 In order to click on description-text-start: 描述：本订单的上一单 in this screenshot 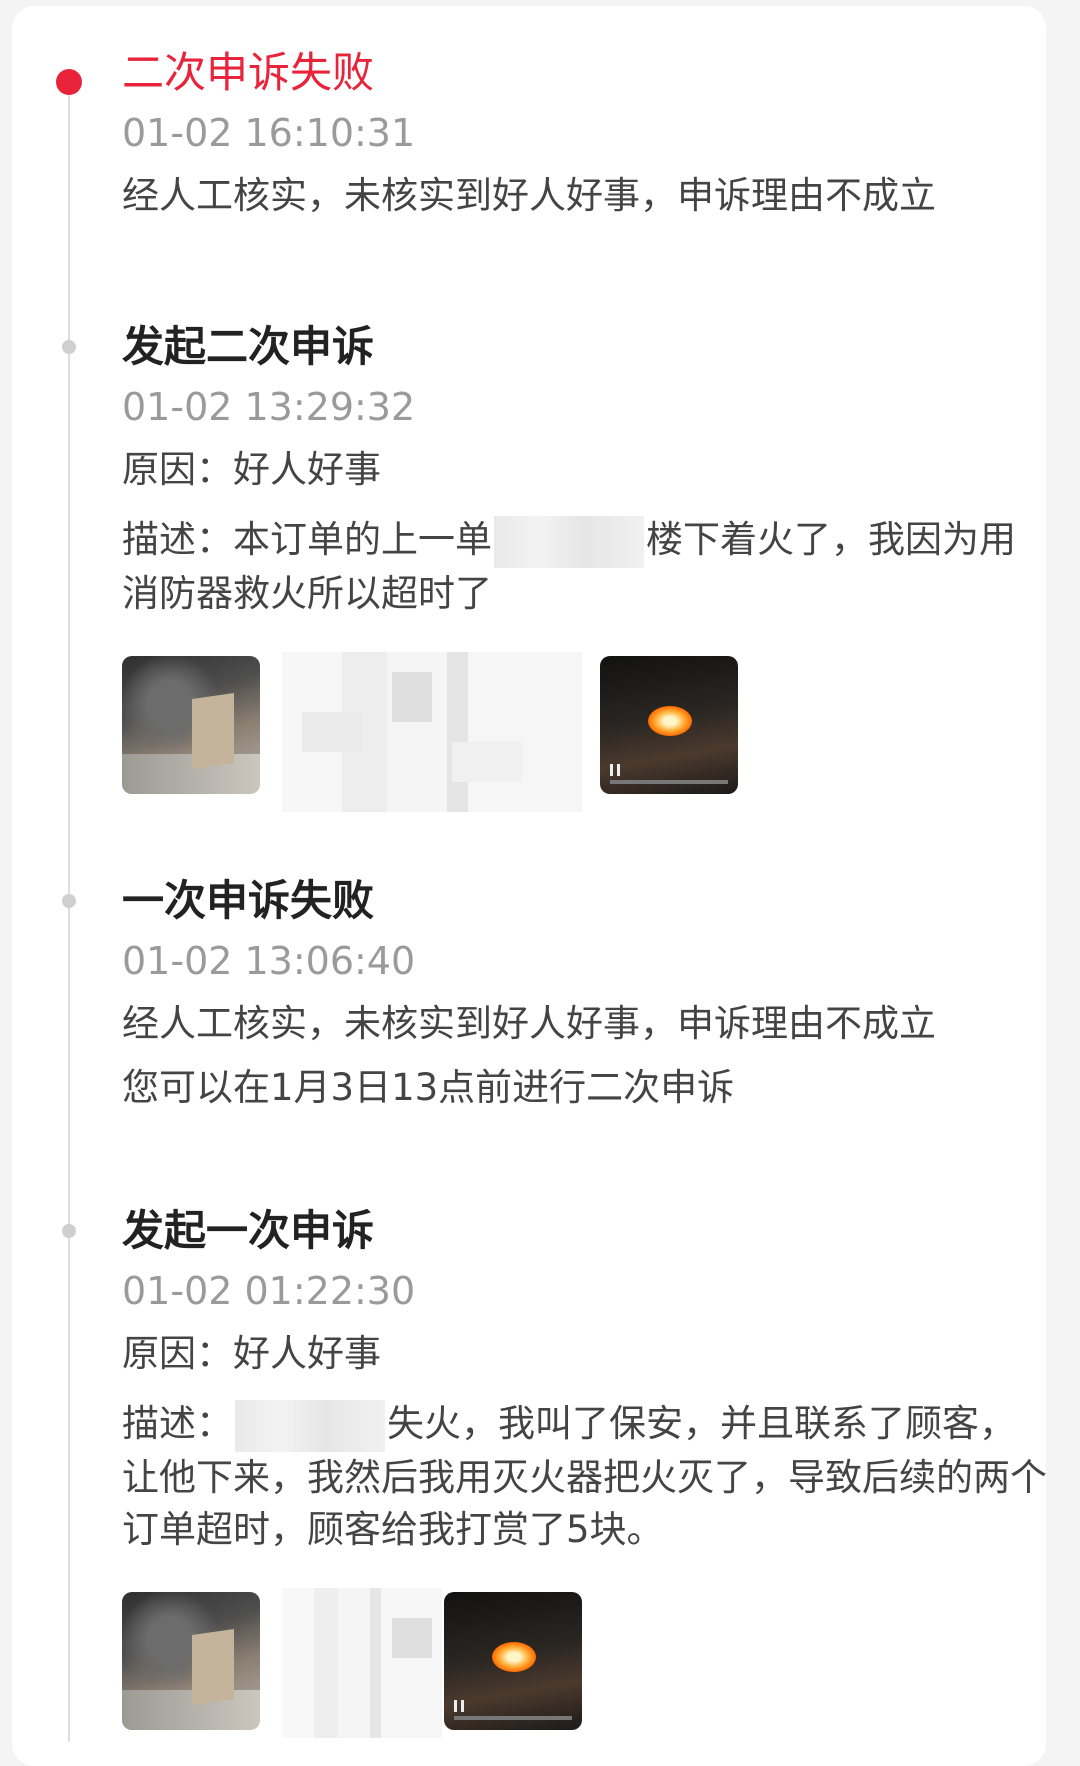, I will do `click(307, 539)`.